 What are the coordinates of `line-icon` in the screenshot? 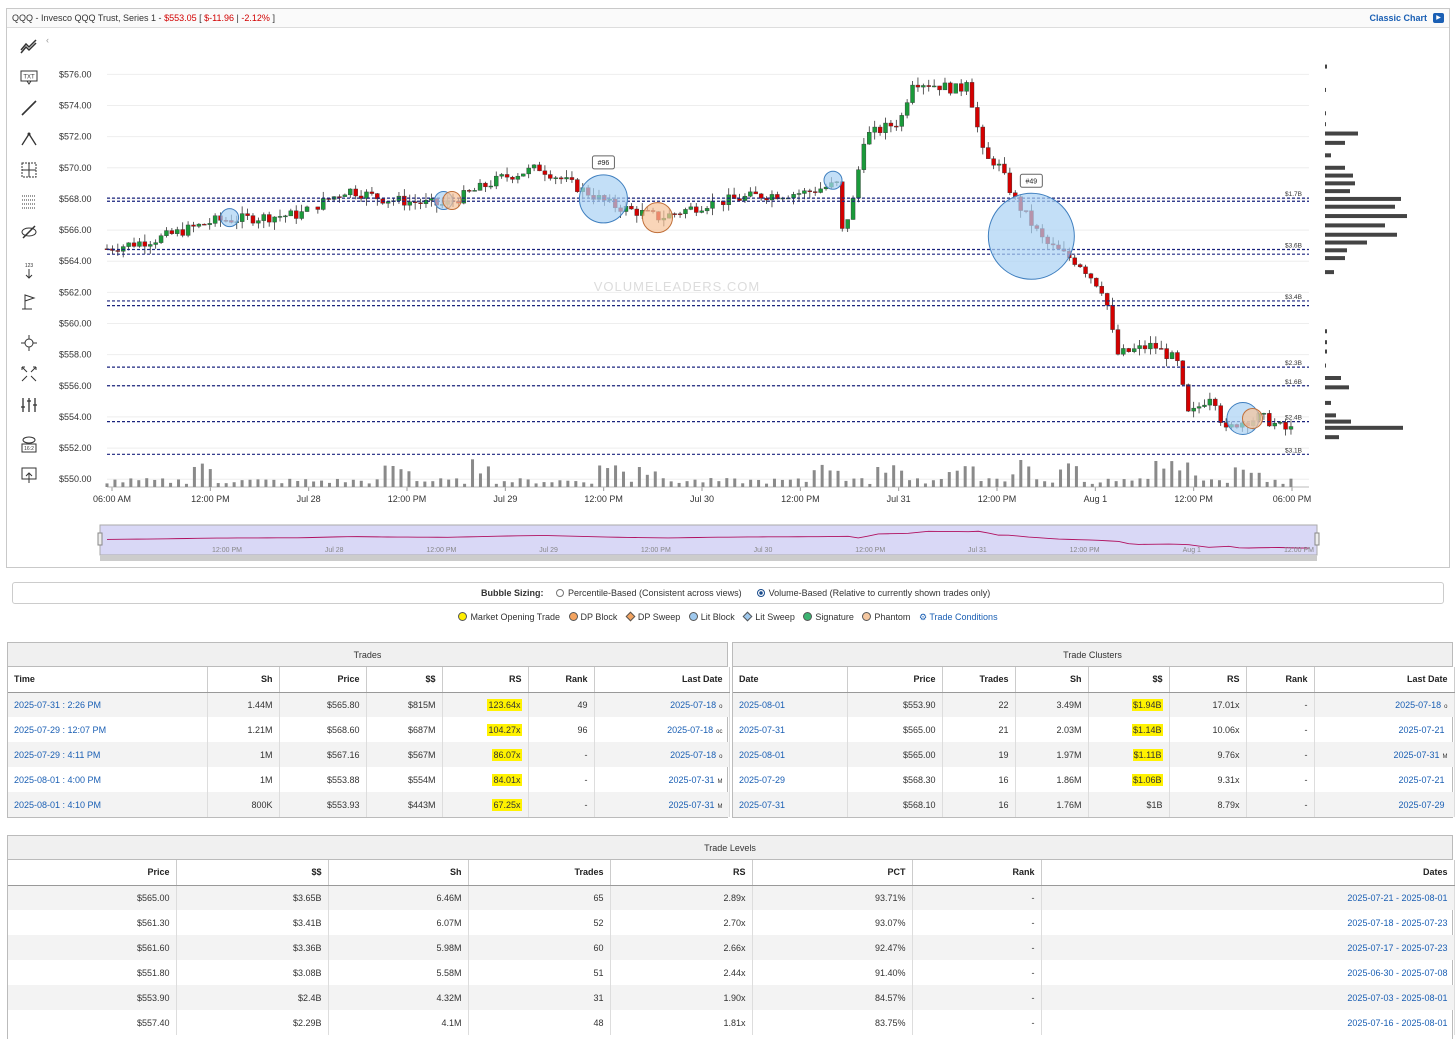 It's located at (29, 108).